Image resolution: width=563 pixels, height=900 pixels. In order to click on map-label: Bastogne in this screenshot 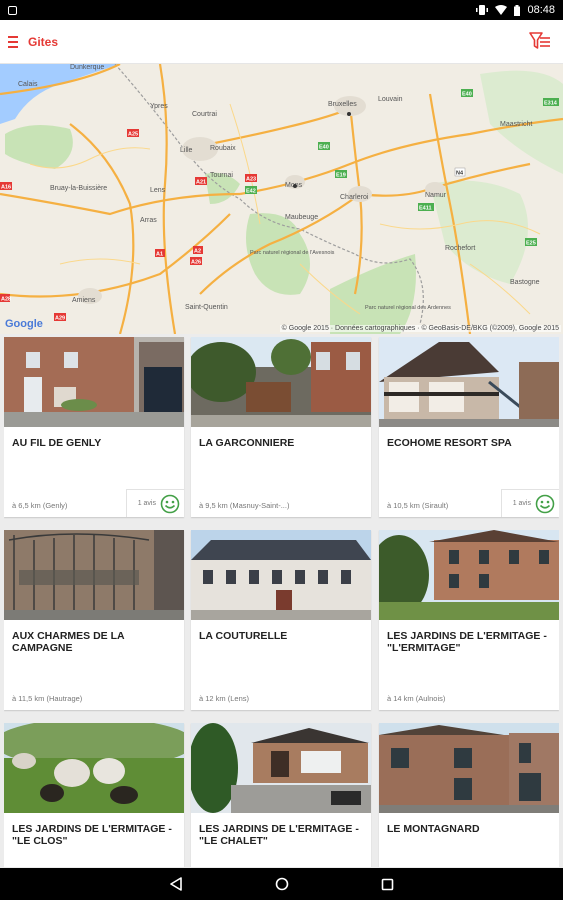, I will do `click(525, 282)`.